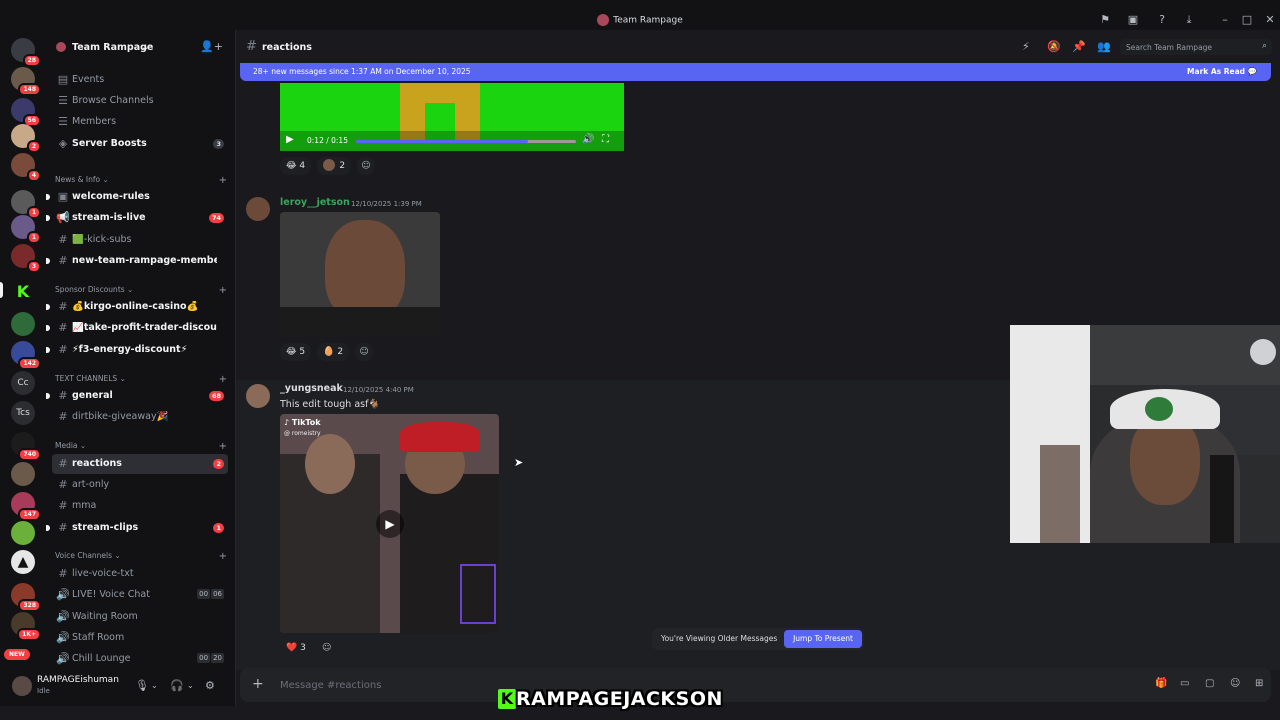  Describe the element at coordinates (137, 261) in the screenshot. I see `channel-new-members: # new-team-rampage-members` at that location.